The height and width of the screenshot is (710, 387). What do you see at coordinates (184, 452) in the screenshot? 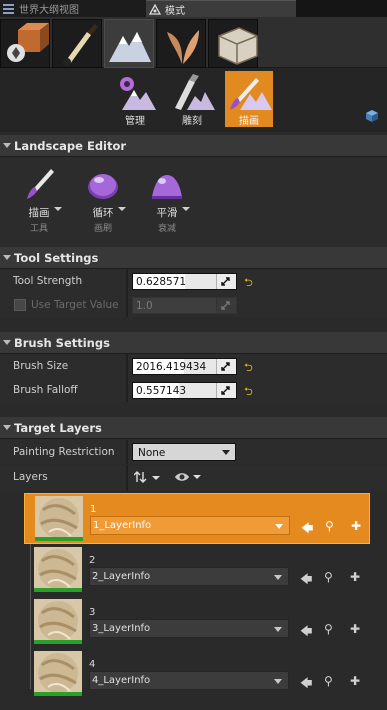
I see `painting-restriction-select: None` at bounding box center [184, 452].